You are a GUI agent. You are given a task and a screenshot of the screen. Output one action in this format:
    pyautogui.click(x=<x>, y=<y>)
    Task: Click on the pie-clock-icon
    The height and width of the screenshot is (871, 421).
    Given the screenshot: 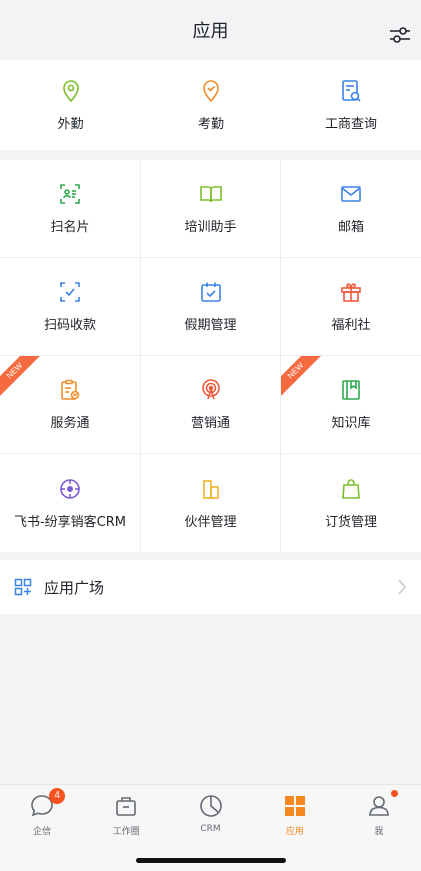 What is the action you would take?
    pyautogui.click(x=211, y=806)
    